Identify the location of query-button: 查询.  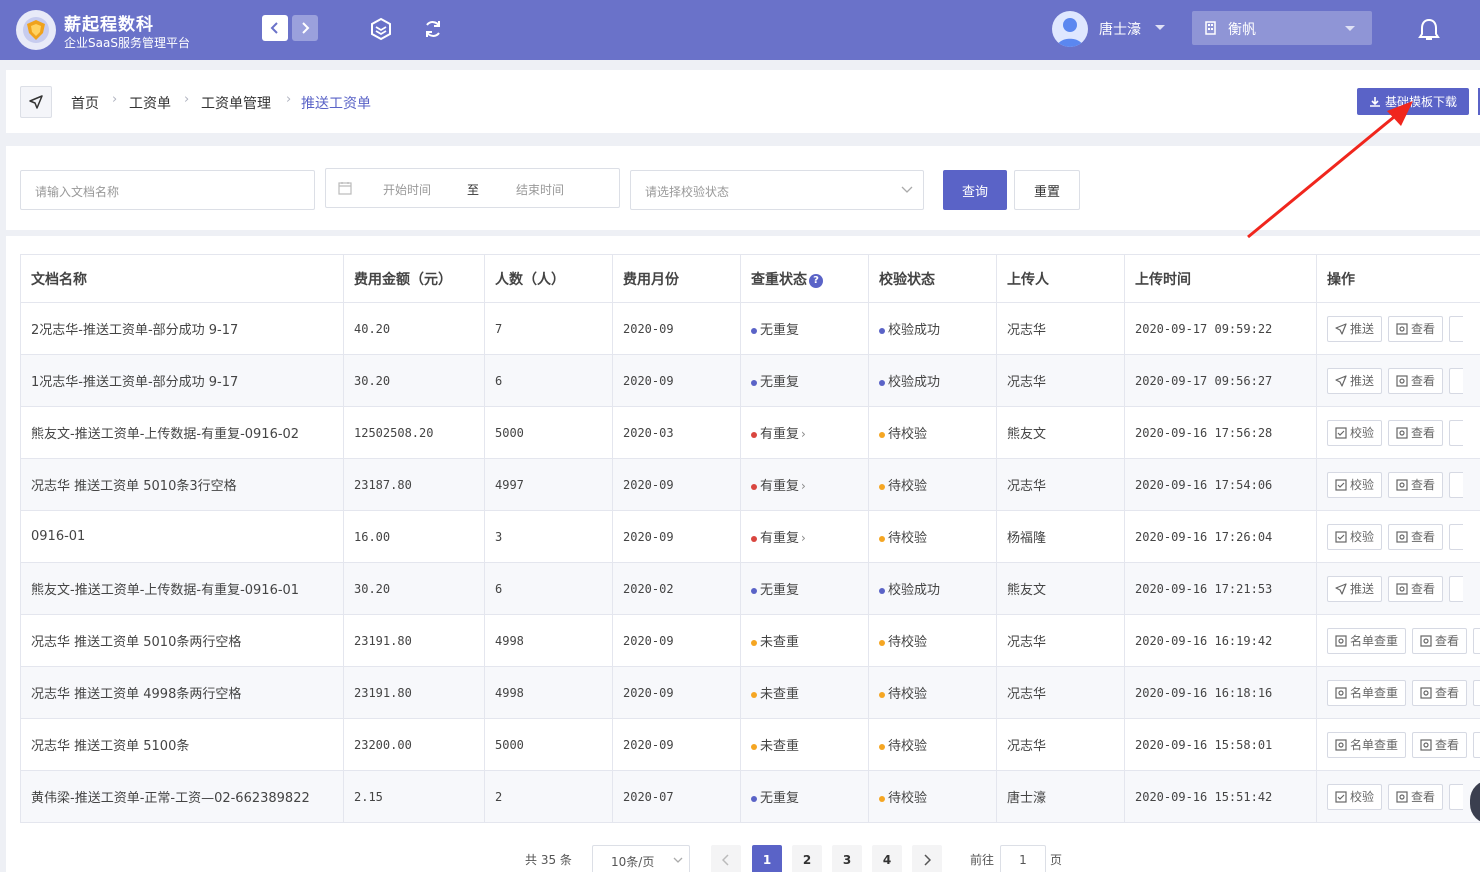
(975, 190).